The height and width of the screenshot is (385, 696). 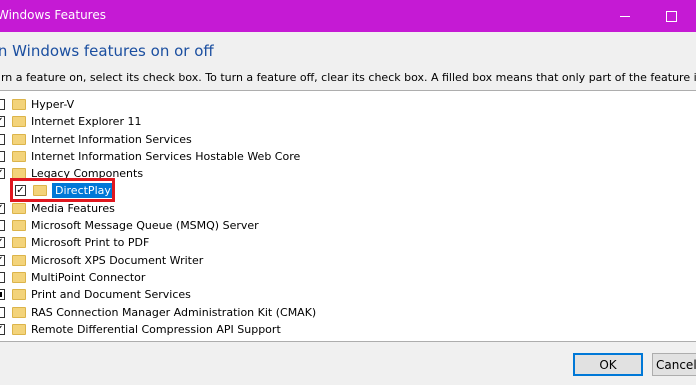 I want to click on cancel-button: Cancel, so click(x=674, y=364).